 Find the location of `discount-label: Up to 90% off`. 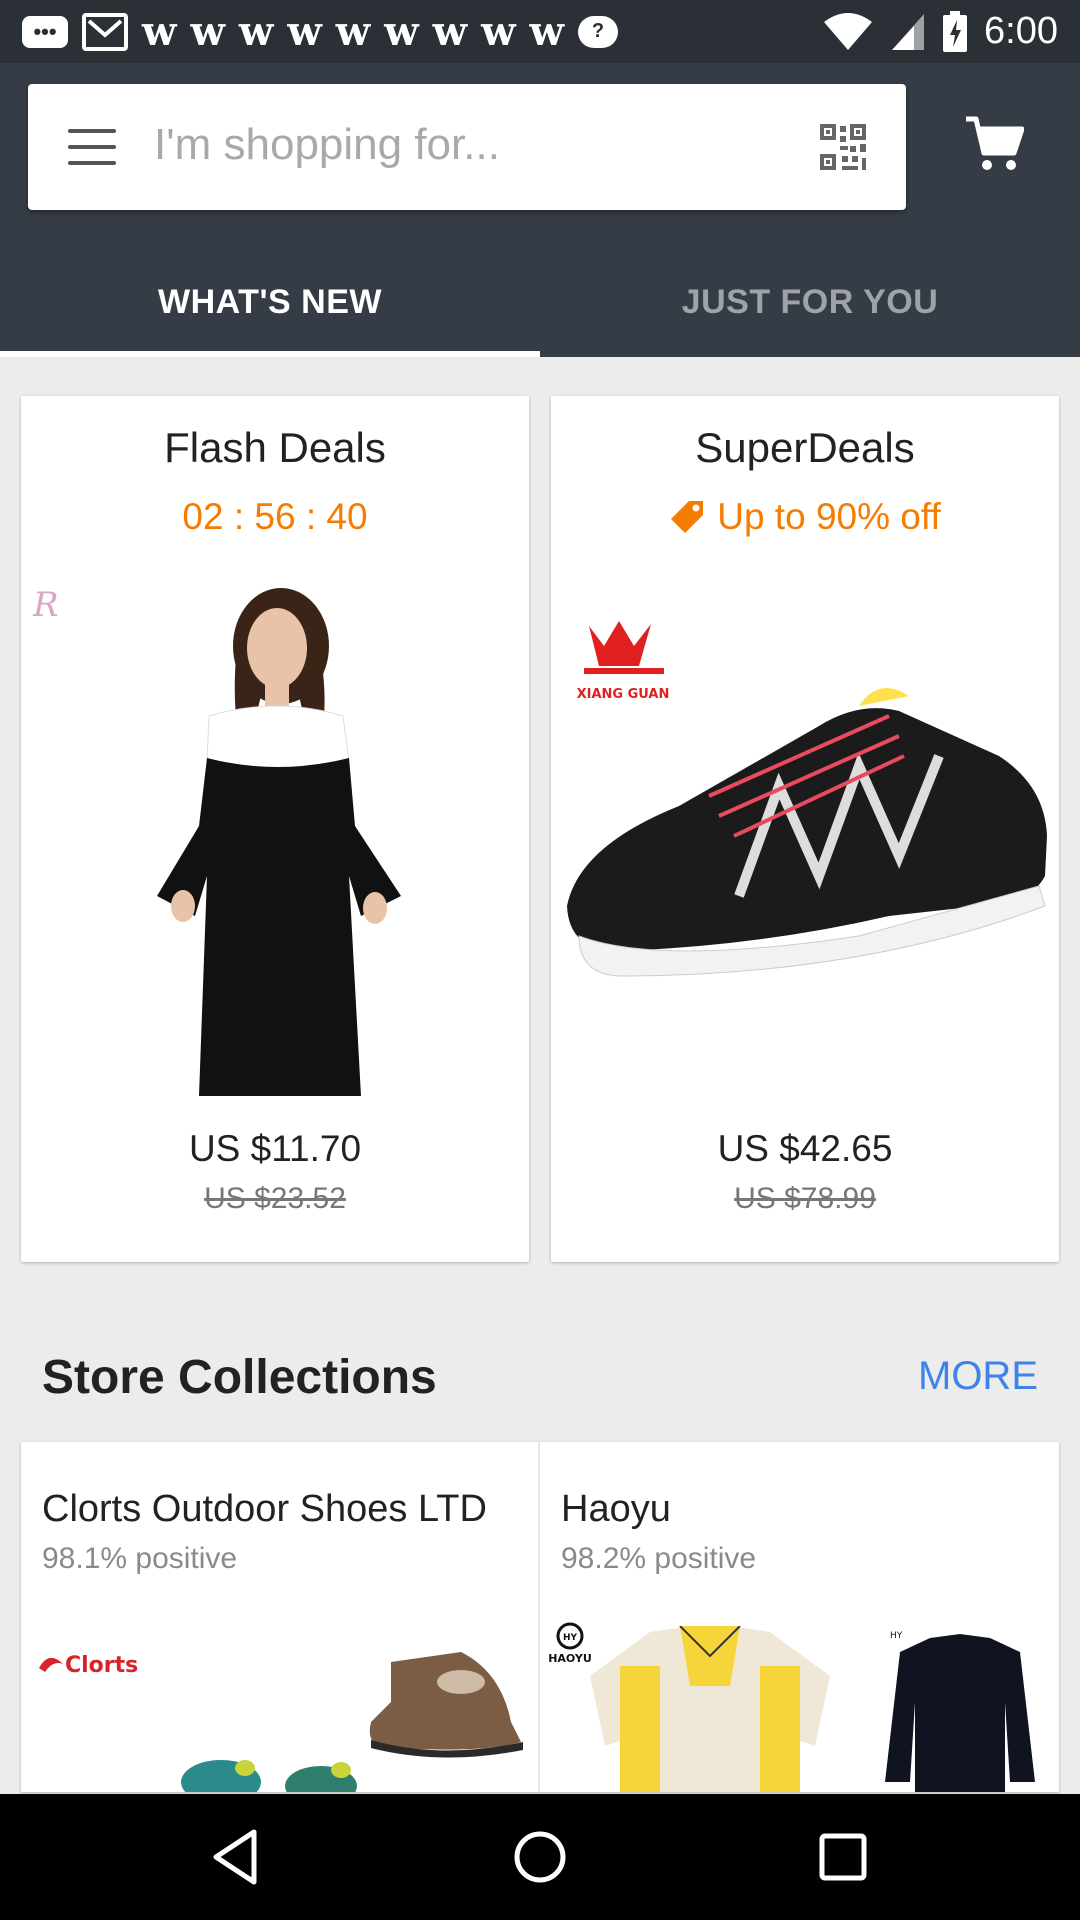

discount-label: Up to 90% off is located at coordinates (805, 517).